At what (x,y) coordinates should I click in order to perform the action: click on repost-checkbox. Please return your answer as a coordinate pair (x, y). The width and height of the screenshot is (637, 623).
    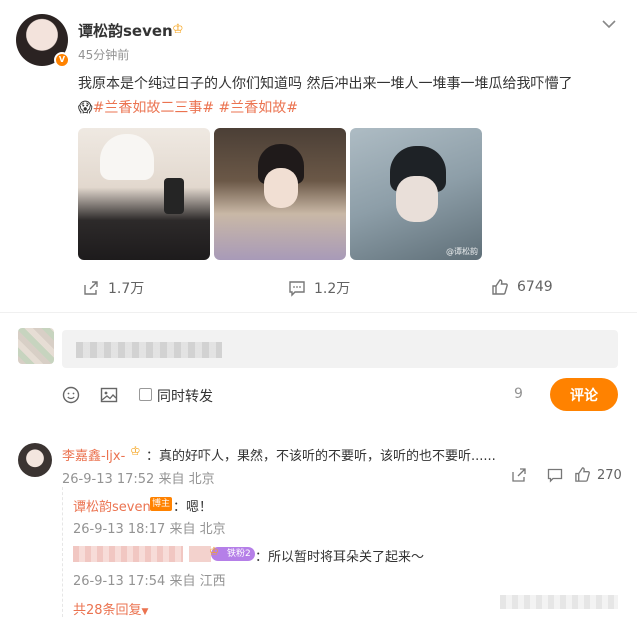
    Looking at the image, I should click on (145, 394).